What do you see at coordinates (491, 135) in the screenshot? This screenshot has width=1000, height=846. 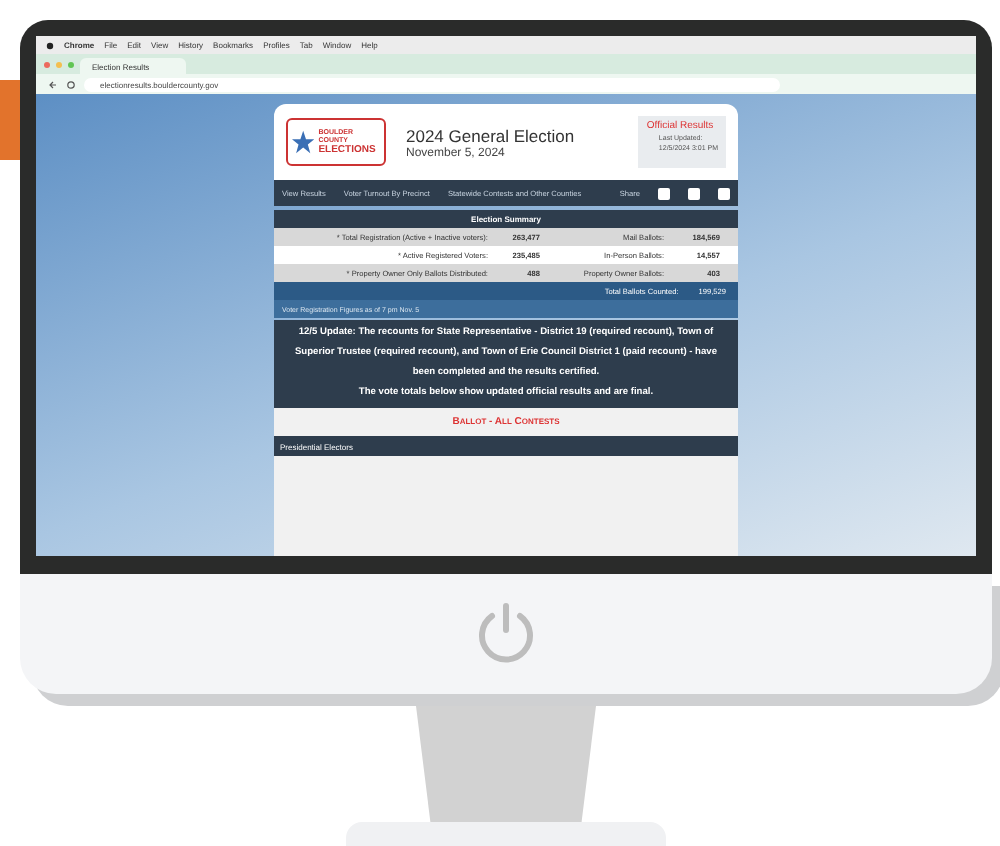 I see `election-title: 2024 General Election` at bounding box center [491, 135].